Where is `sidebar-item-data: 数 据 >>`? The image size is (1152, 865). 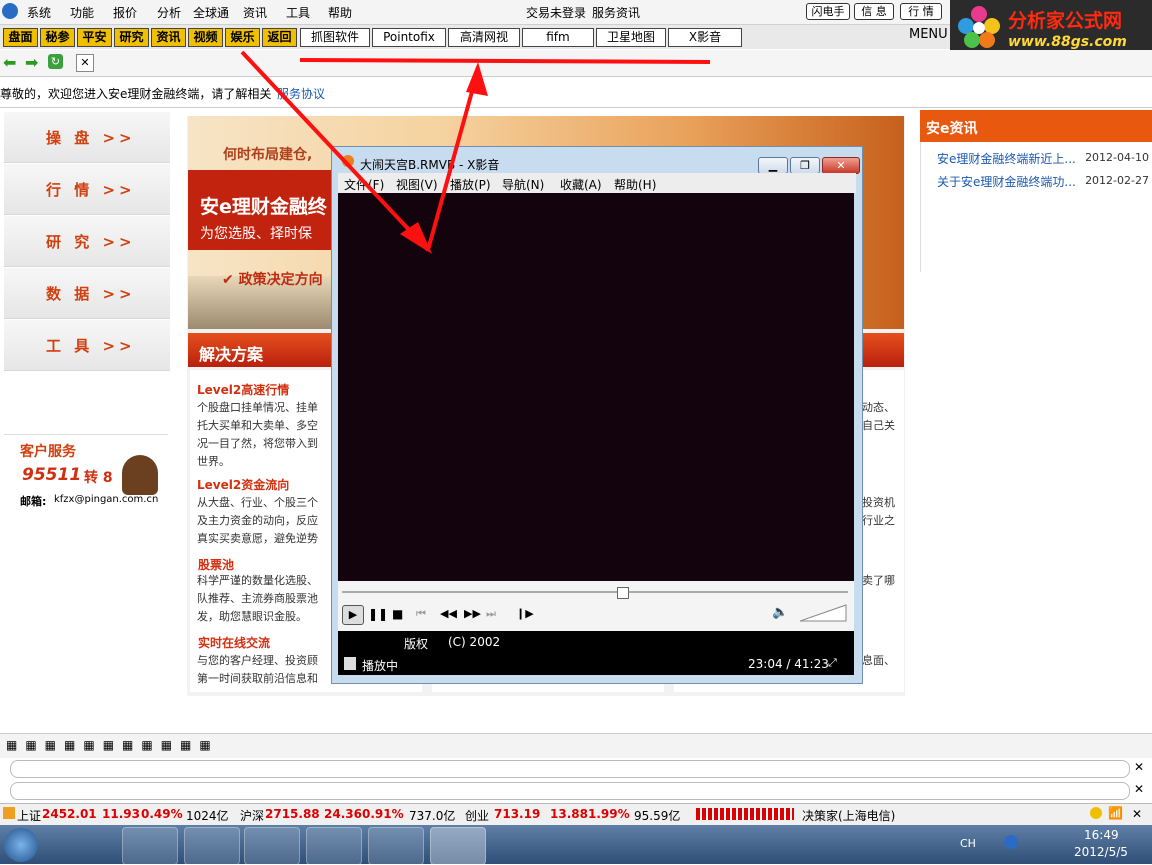 sidebar-item-data: 数 据 >> is located at coordinates (87, 293).